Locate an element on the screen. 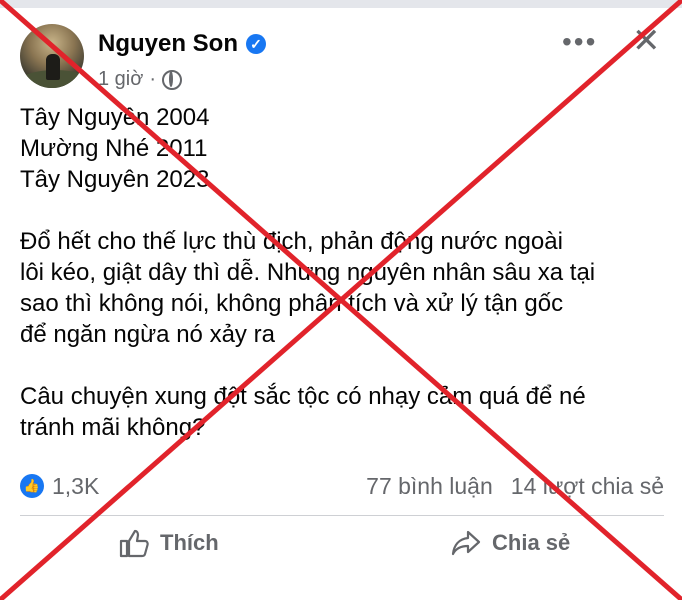 The width and height of the screenshot is (682, 600). top-edge is located at coordinates (341, 4).